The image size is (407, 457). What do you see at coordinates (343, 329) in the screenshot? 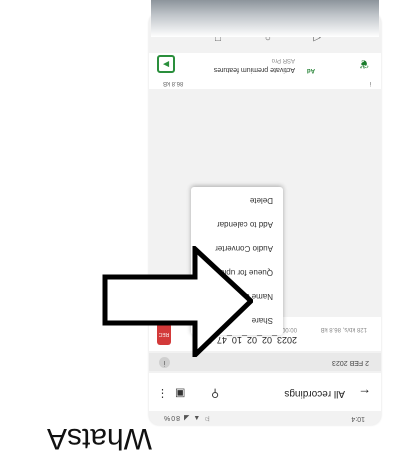
I see `recording-size: 128 kb/s, 86.8 kB` at bounding box center [343, 329].